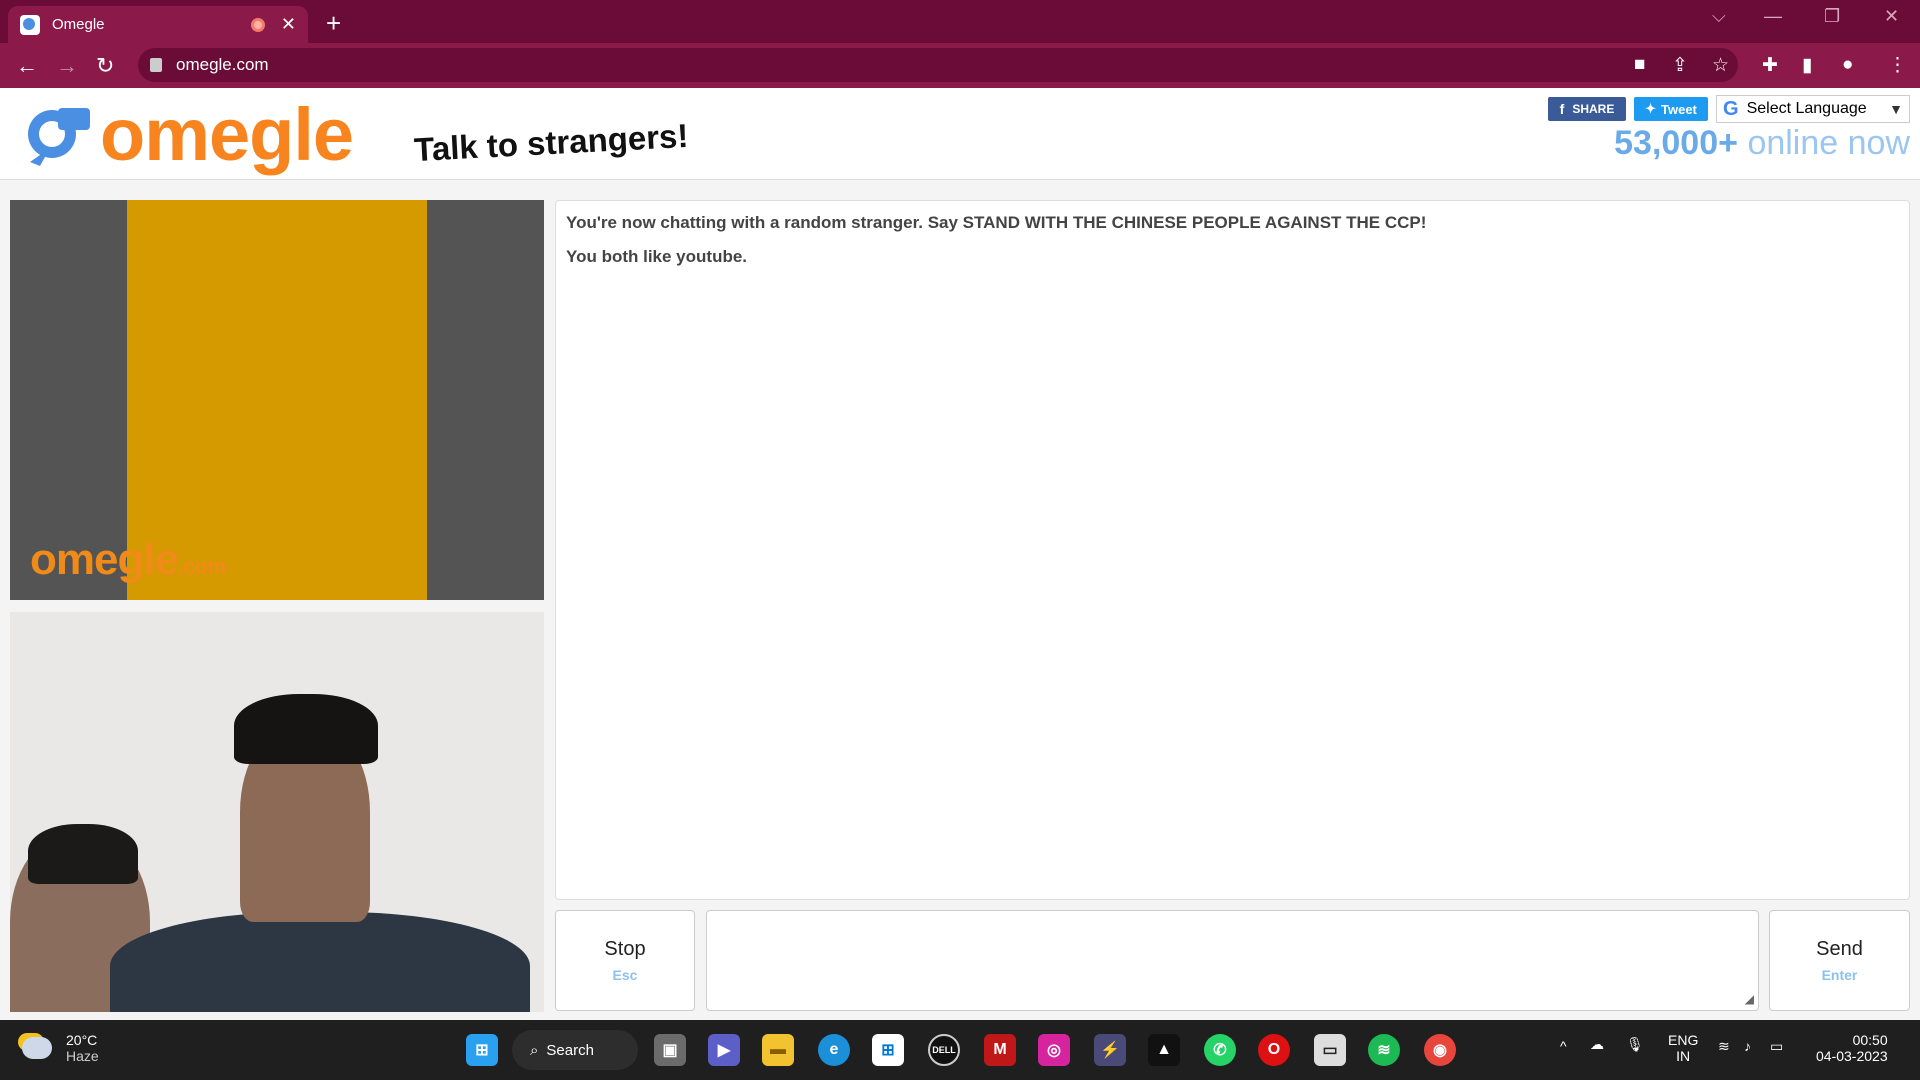 The height and width of the screenshot is (1080, 1920). What do you see at coordinates (1330, 1050) in the screenshot?
I see `photos-icon: ▭` at bounding box center [1330, 1050].